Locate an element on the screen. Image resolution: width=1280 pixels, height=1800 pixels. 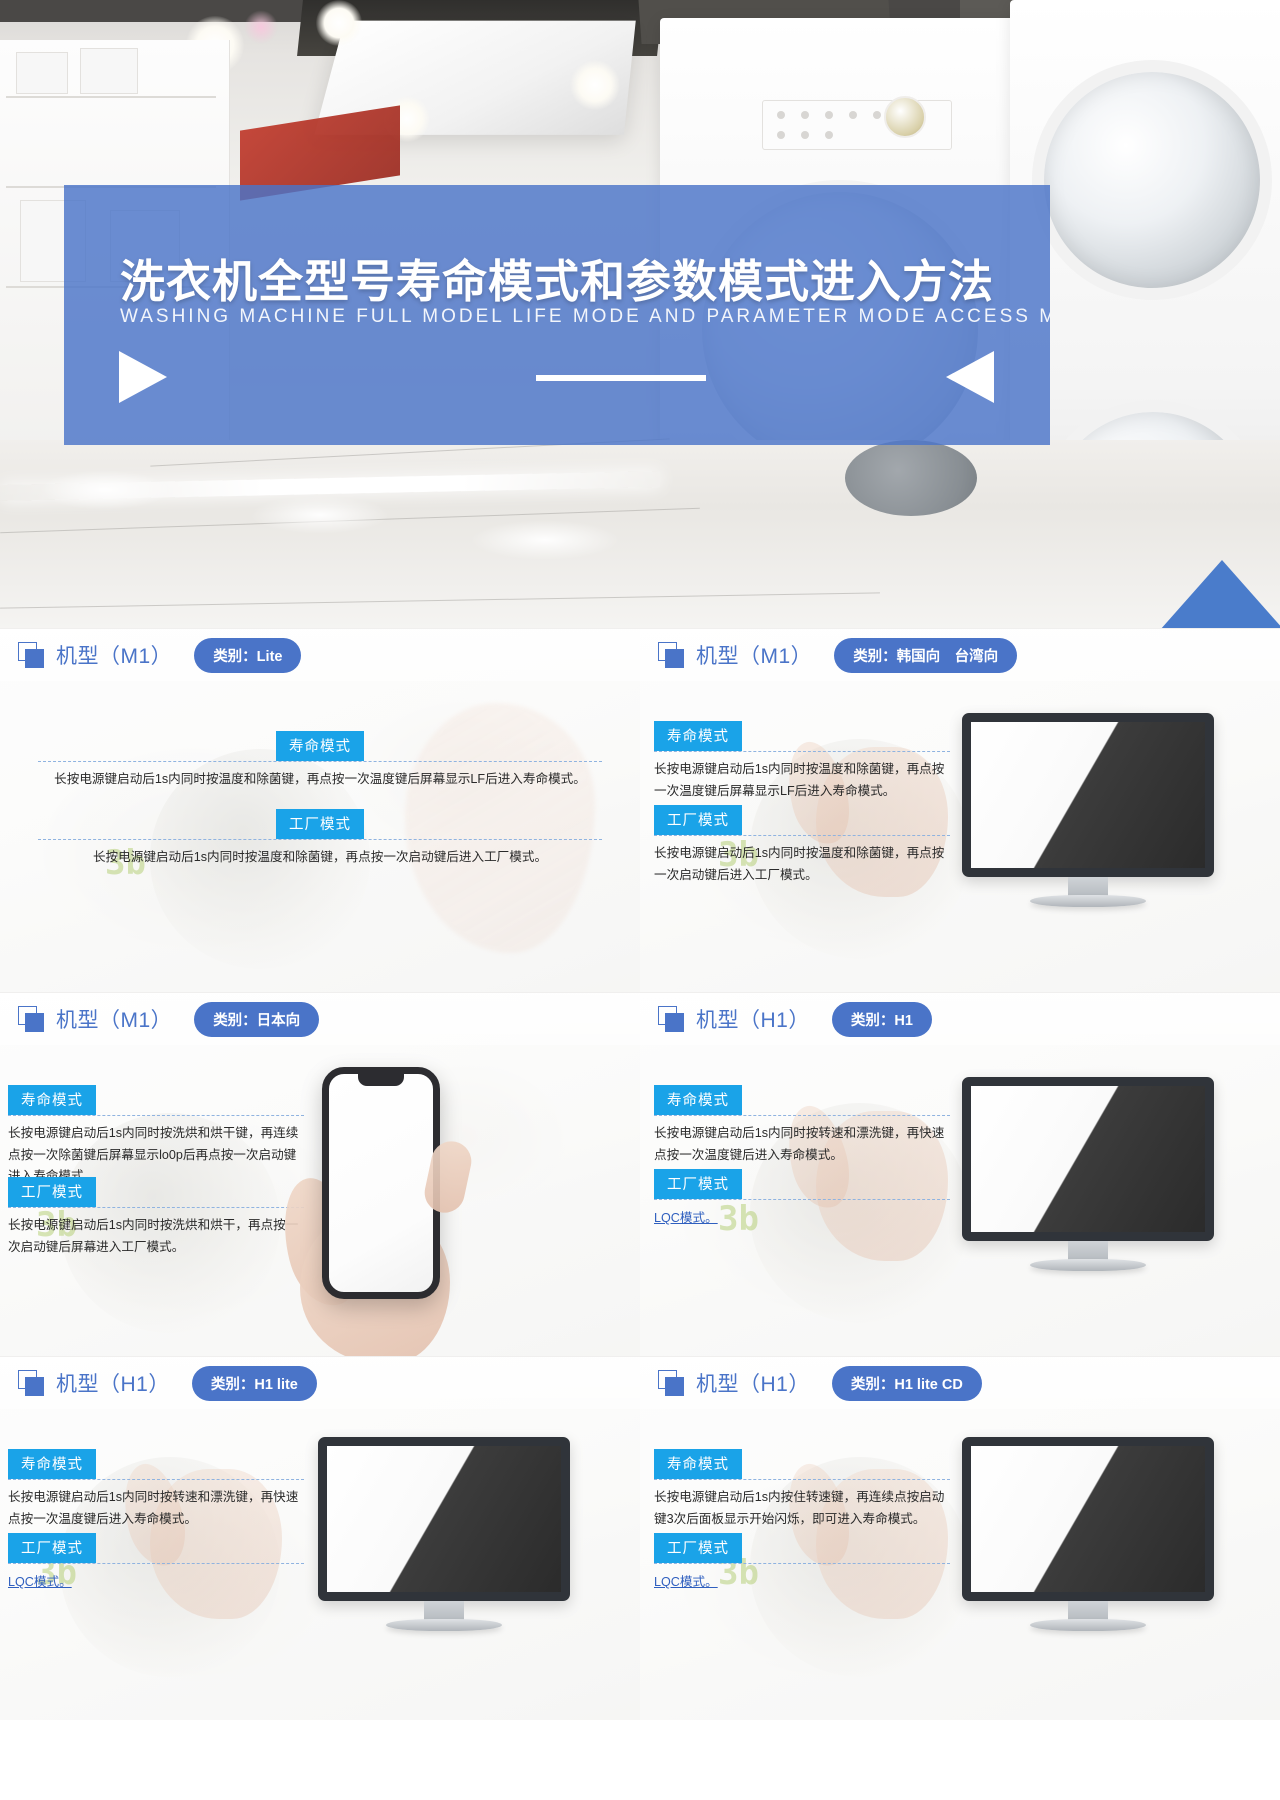
downlight-pink is located at coordinates (261, 27).